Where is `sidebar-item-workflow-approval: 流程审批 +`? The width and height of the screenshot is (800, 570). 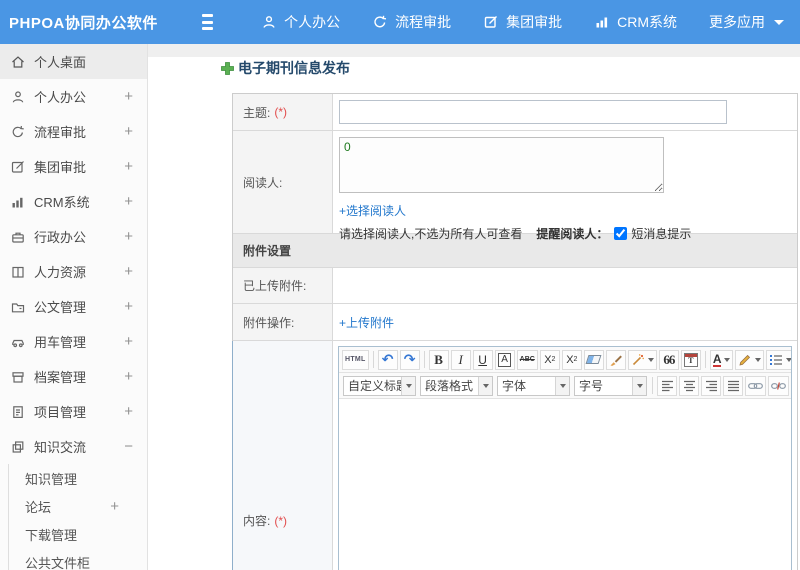 sidebar-item-workflow-approval: 流程审批 + is located at coordinates (73, 131).